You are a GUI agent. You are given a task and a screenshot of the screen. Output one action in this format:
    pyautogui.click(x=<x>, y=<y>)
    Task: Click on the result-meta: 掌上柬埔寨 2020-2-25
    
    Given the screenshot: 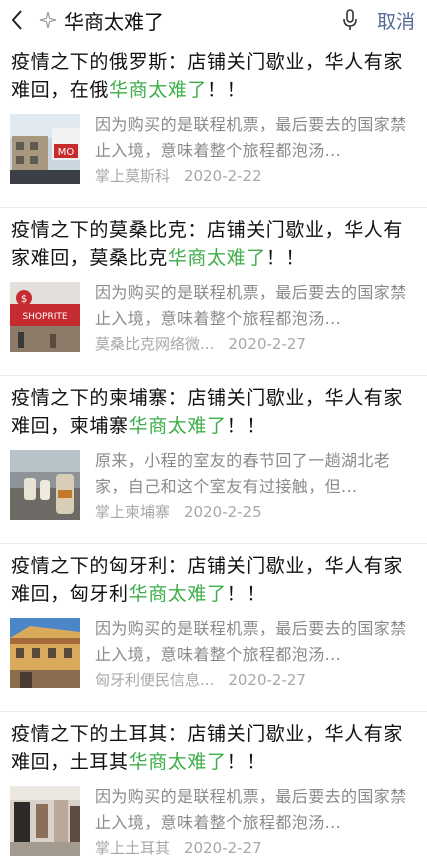 What is the action you would take?
    pyautogui.click(x=251, y=512)
    